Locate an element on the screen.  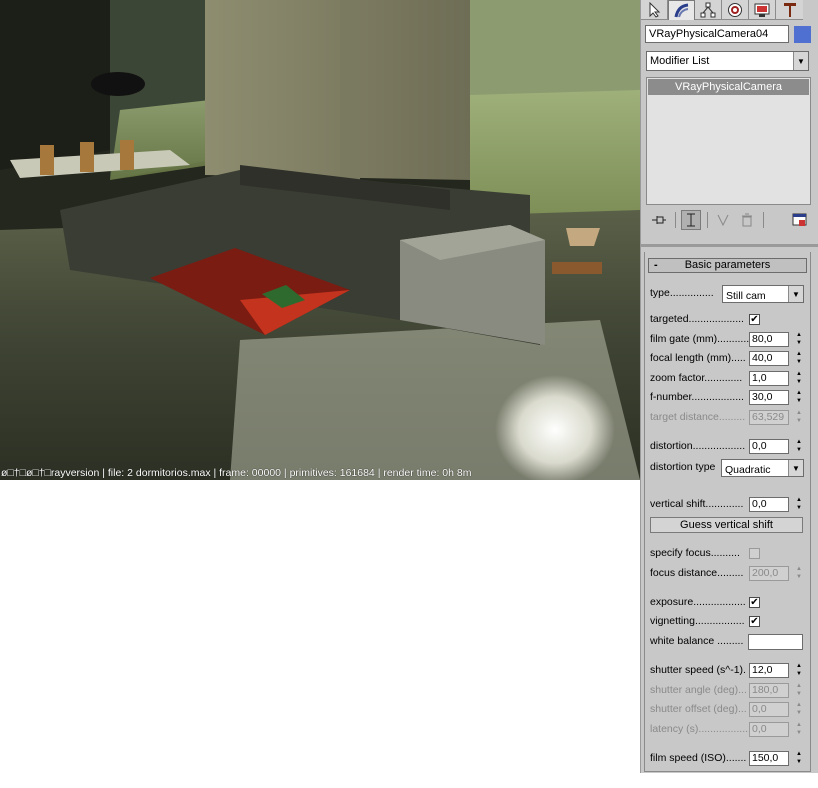
f-number-spinner: ▲ ▼ is located at coordinates (799, 397).